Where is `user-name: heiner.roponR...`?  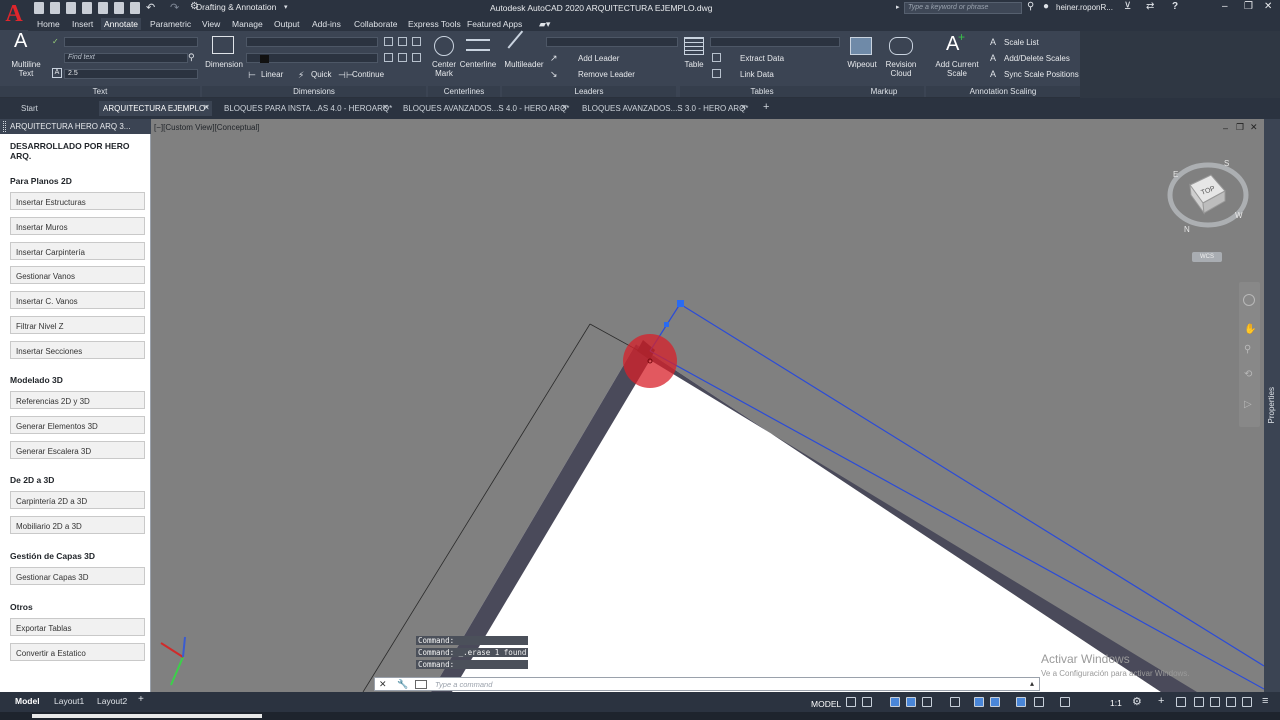 user-name: heiner.roponR... is located at coordinates (1084, 7).